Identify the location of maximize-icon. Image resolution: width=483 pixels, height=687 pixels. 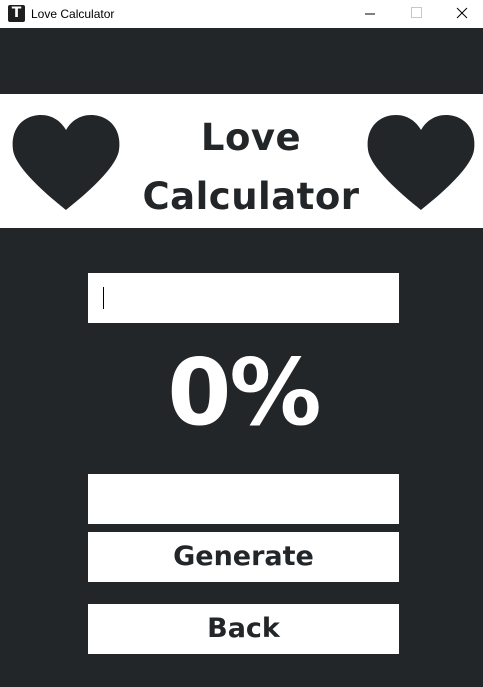
(416, 12).